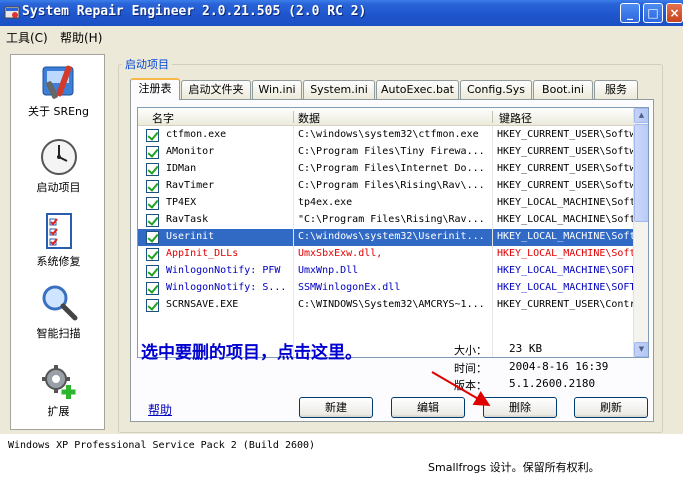 This screenshot has width=683, height=478. Describe the element at coordinates (58, 166) in the screenshot. I see `sidebar-item-startup: 启动项目` at that location.